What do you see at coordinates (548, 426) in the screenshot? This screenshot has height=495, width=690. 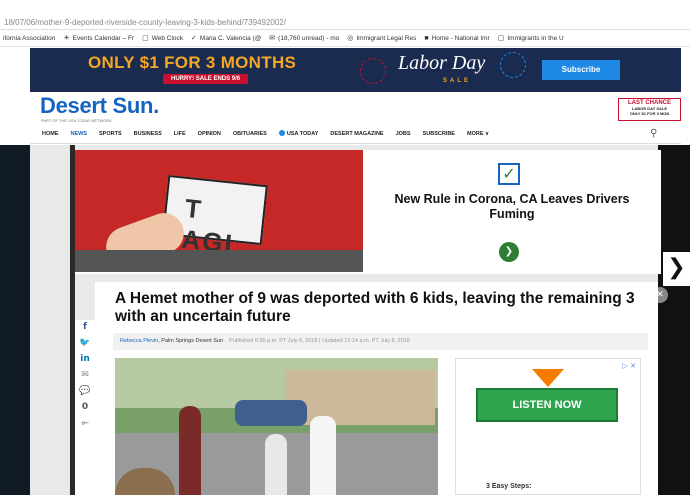 I see `audio-ad: ▷ ✕ LISTEN NOW 3 Easy Steps:` at bounding box center [548, 426].